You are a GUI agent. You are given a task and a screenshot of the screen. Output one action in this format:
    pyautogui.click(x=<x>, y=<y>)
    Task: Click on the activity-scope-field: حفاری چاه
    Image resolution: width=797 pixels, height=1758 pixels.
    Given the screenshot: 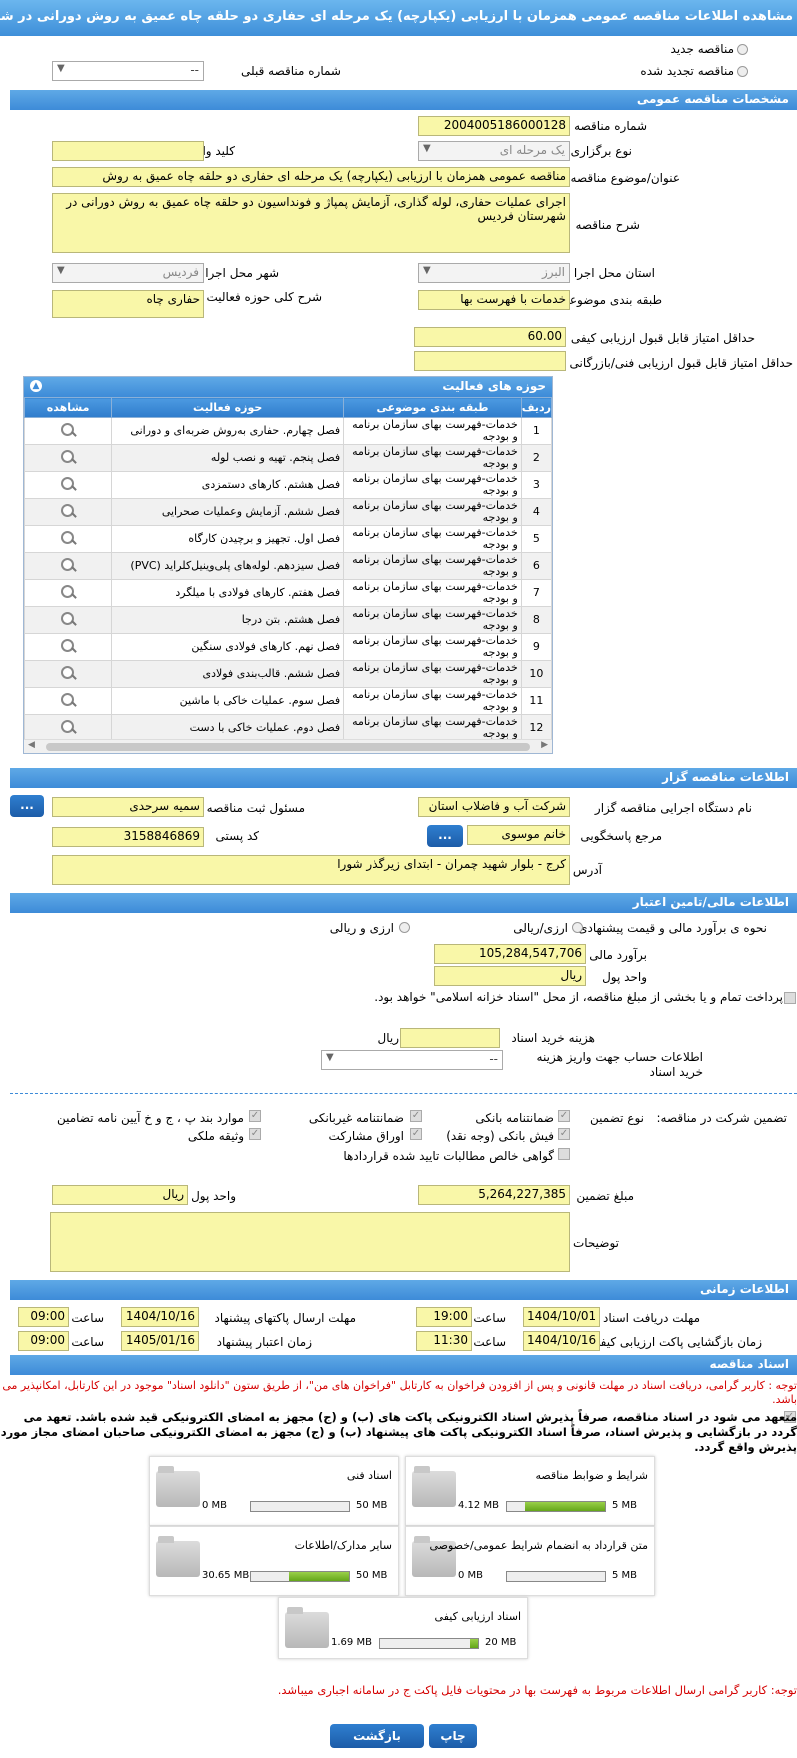 What is the action you would take?
    pyautogui.click(x=128, y=304)
    